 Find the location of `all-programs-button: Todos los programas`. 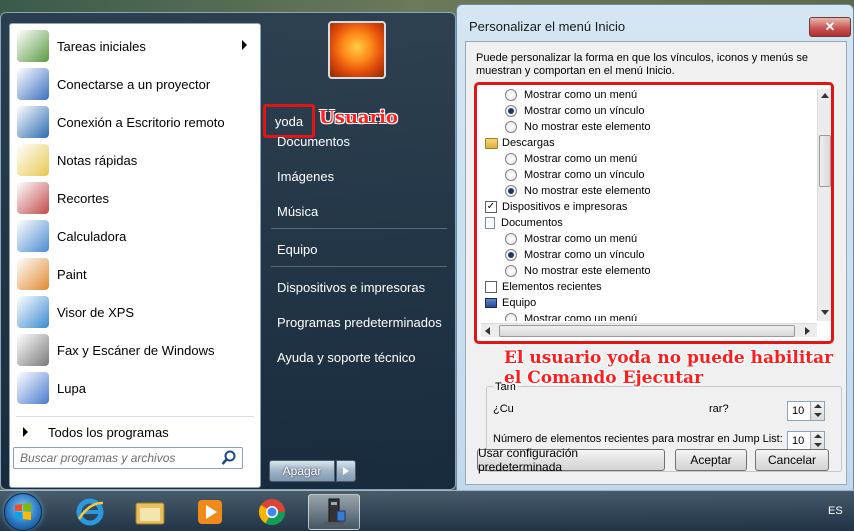

all-programs-button: Todos los programas is located at coordinates (135, 432).